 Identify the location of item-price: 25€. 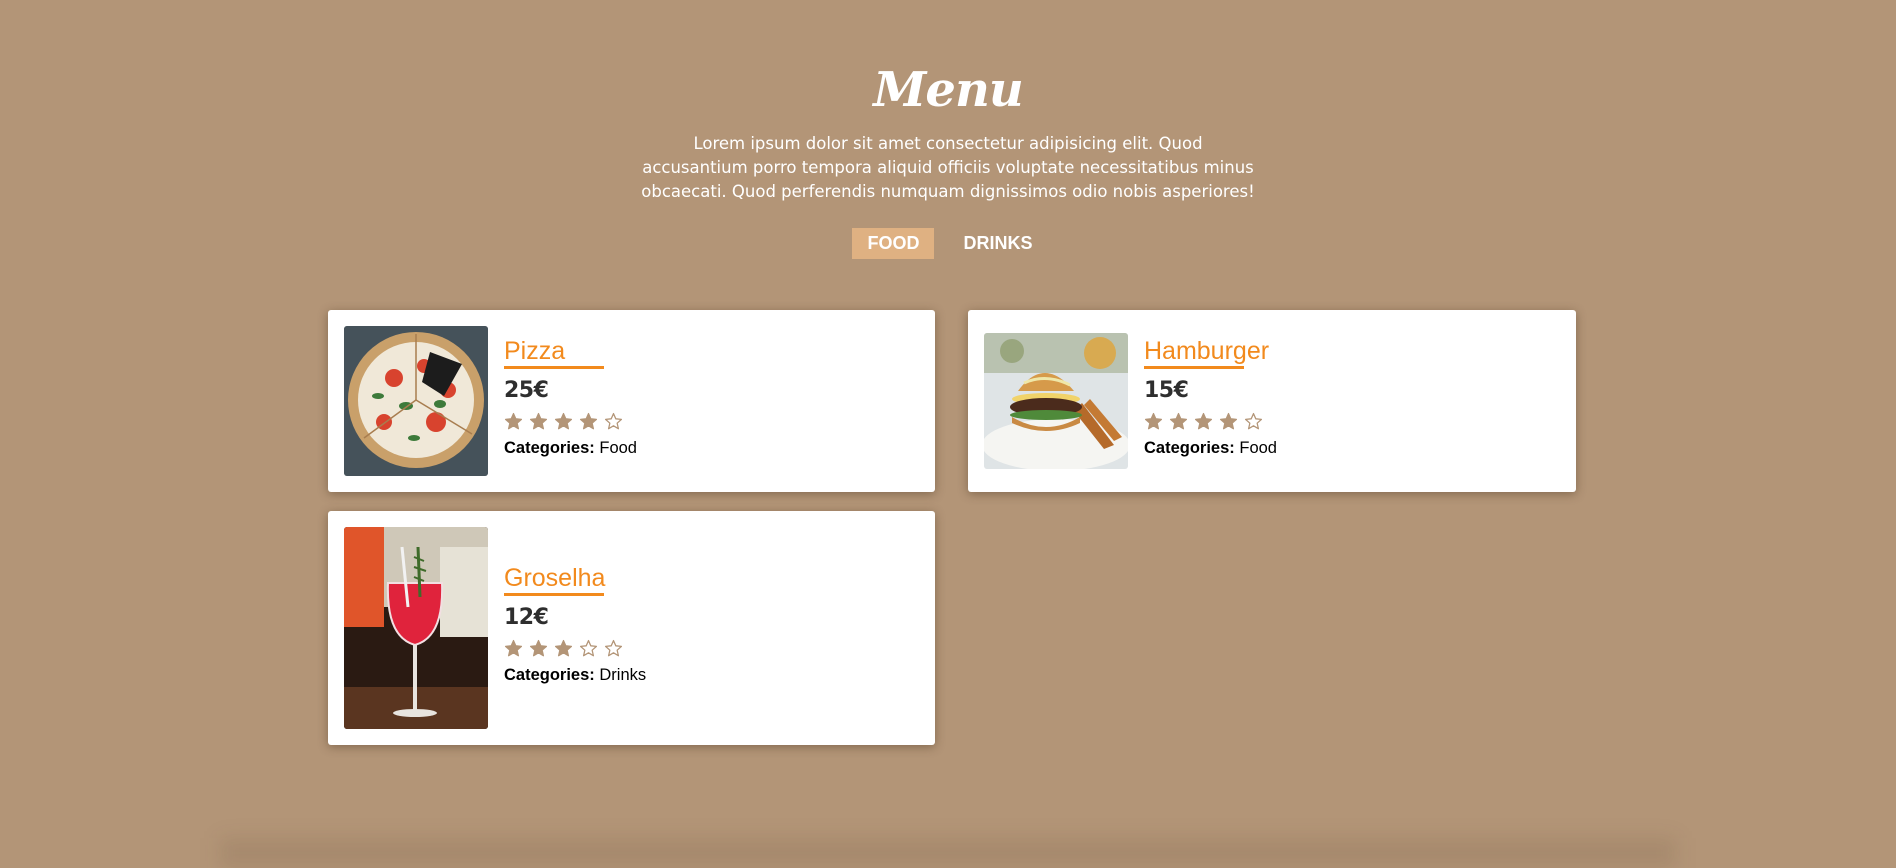
(526, 390).